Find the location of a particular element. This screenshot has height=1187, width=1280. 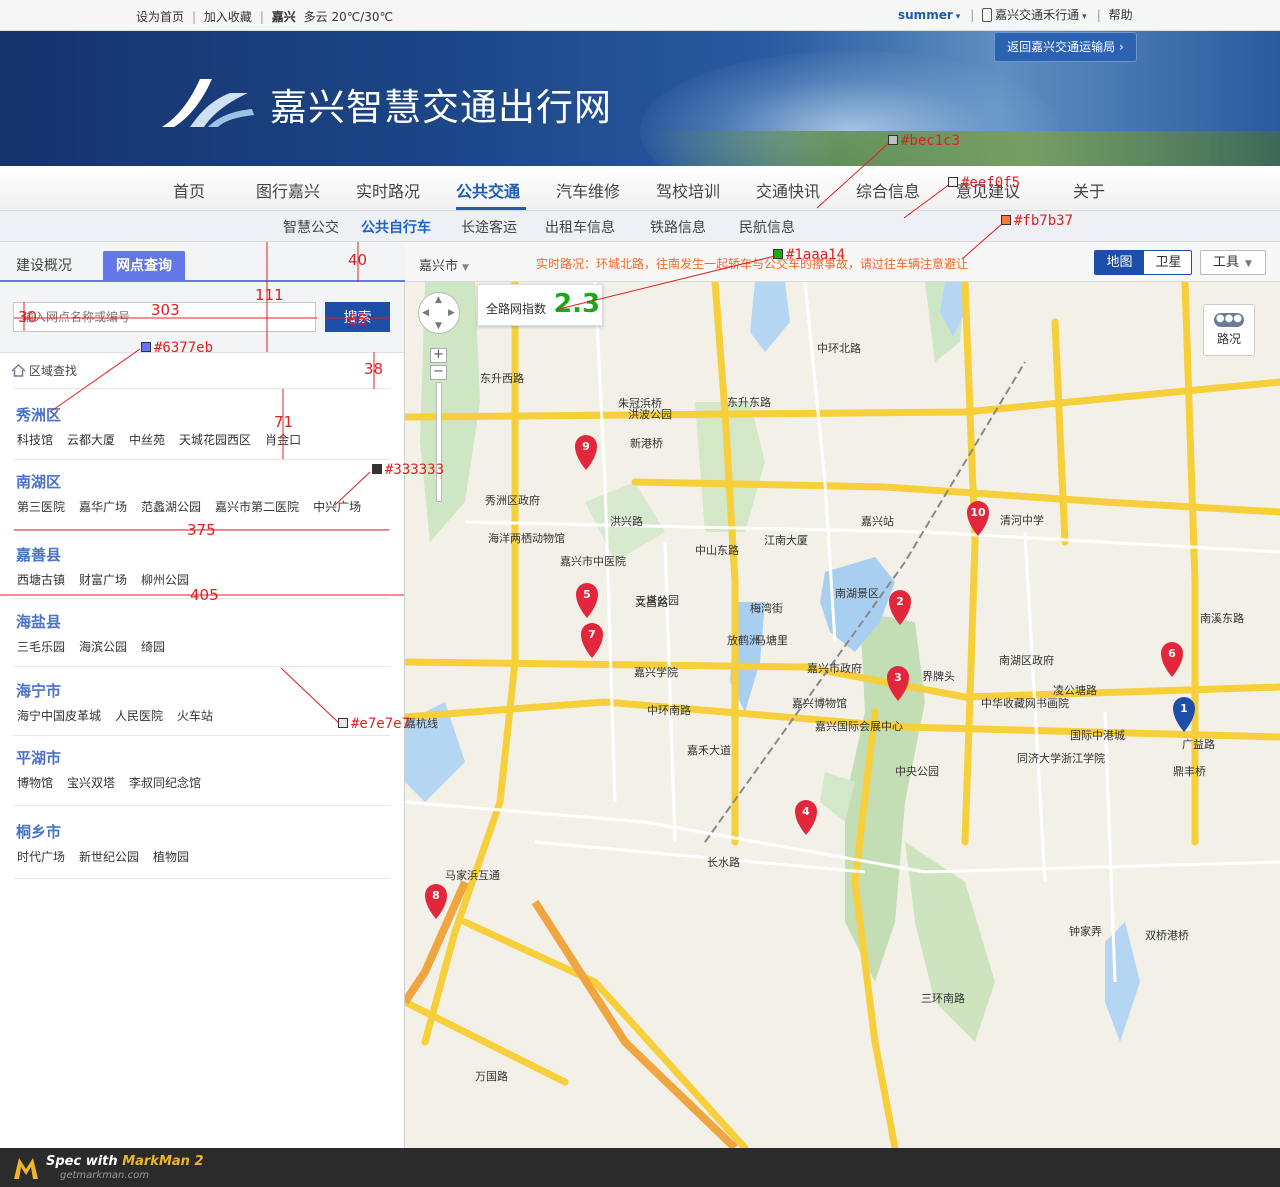

place-link: 人民医院 is located at coordinates (139, 716).